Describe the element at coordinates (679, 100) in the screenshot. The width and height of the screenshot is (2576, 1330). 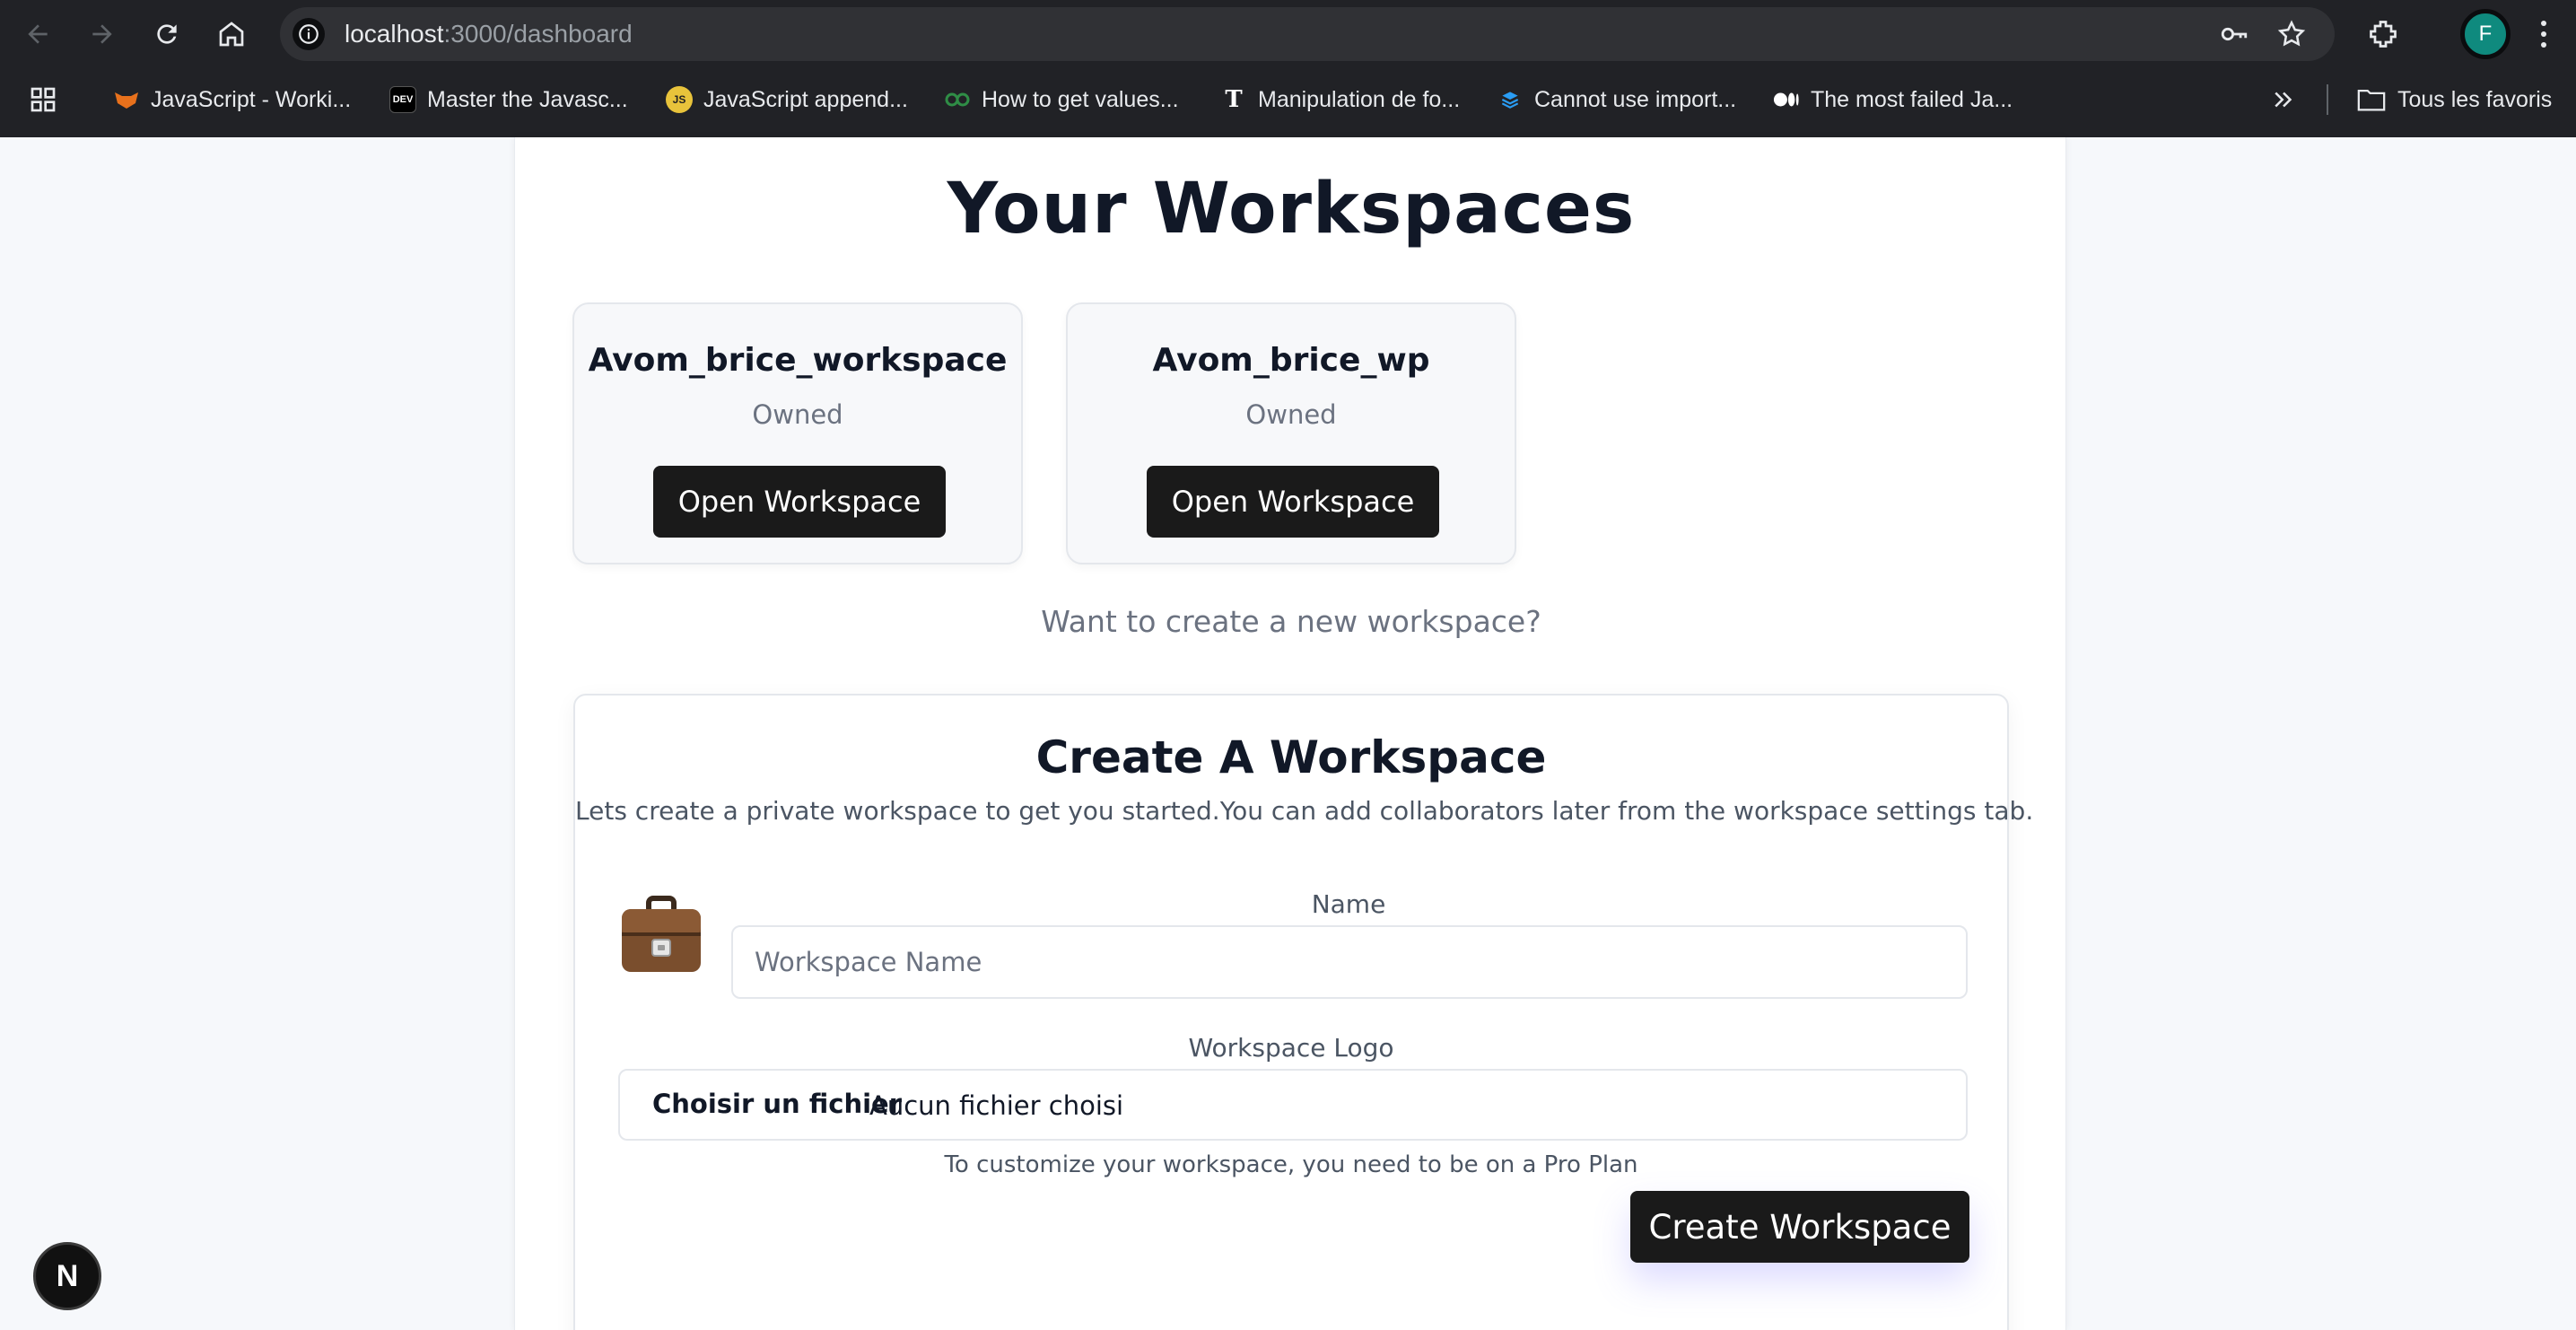
I see `js-icon: JS` at that location.